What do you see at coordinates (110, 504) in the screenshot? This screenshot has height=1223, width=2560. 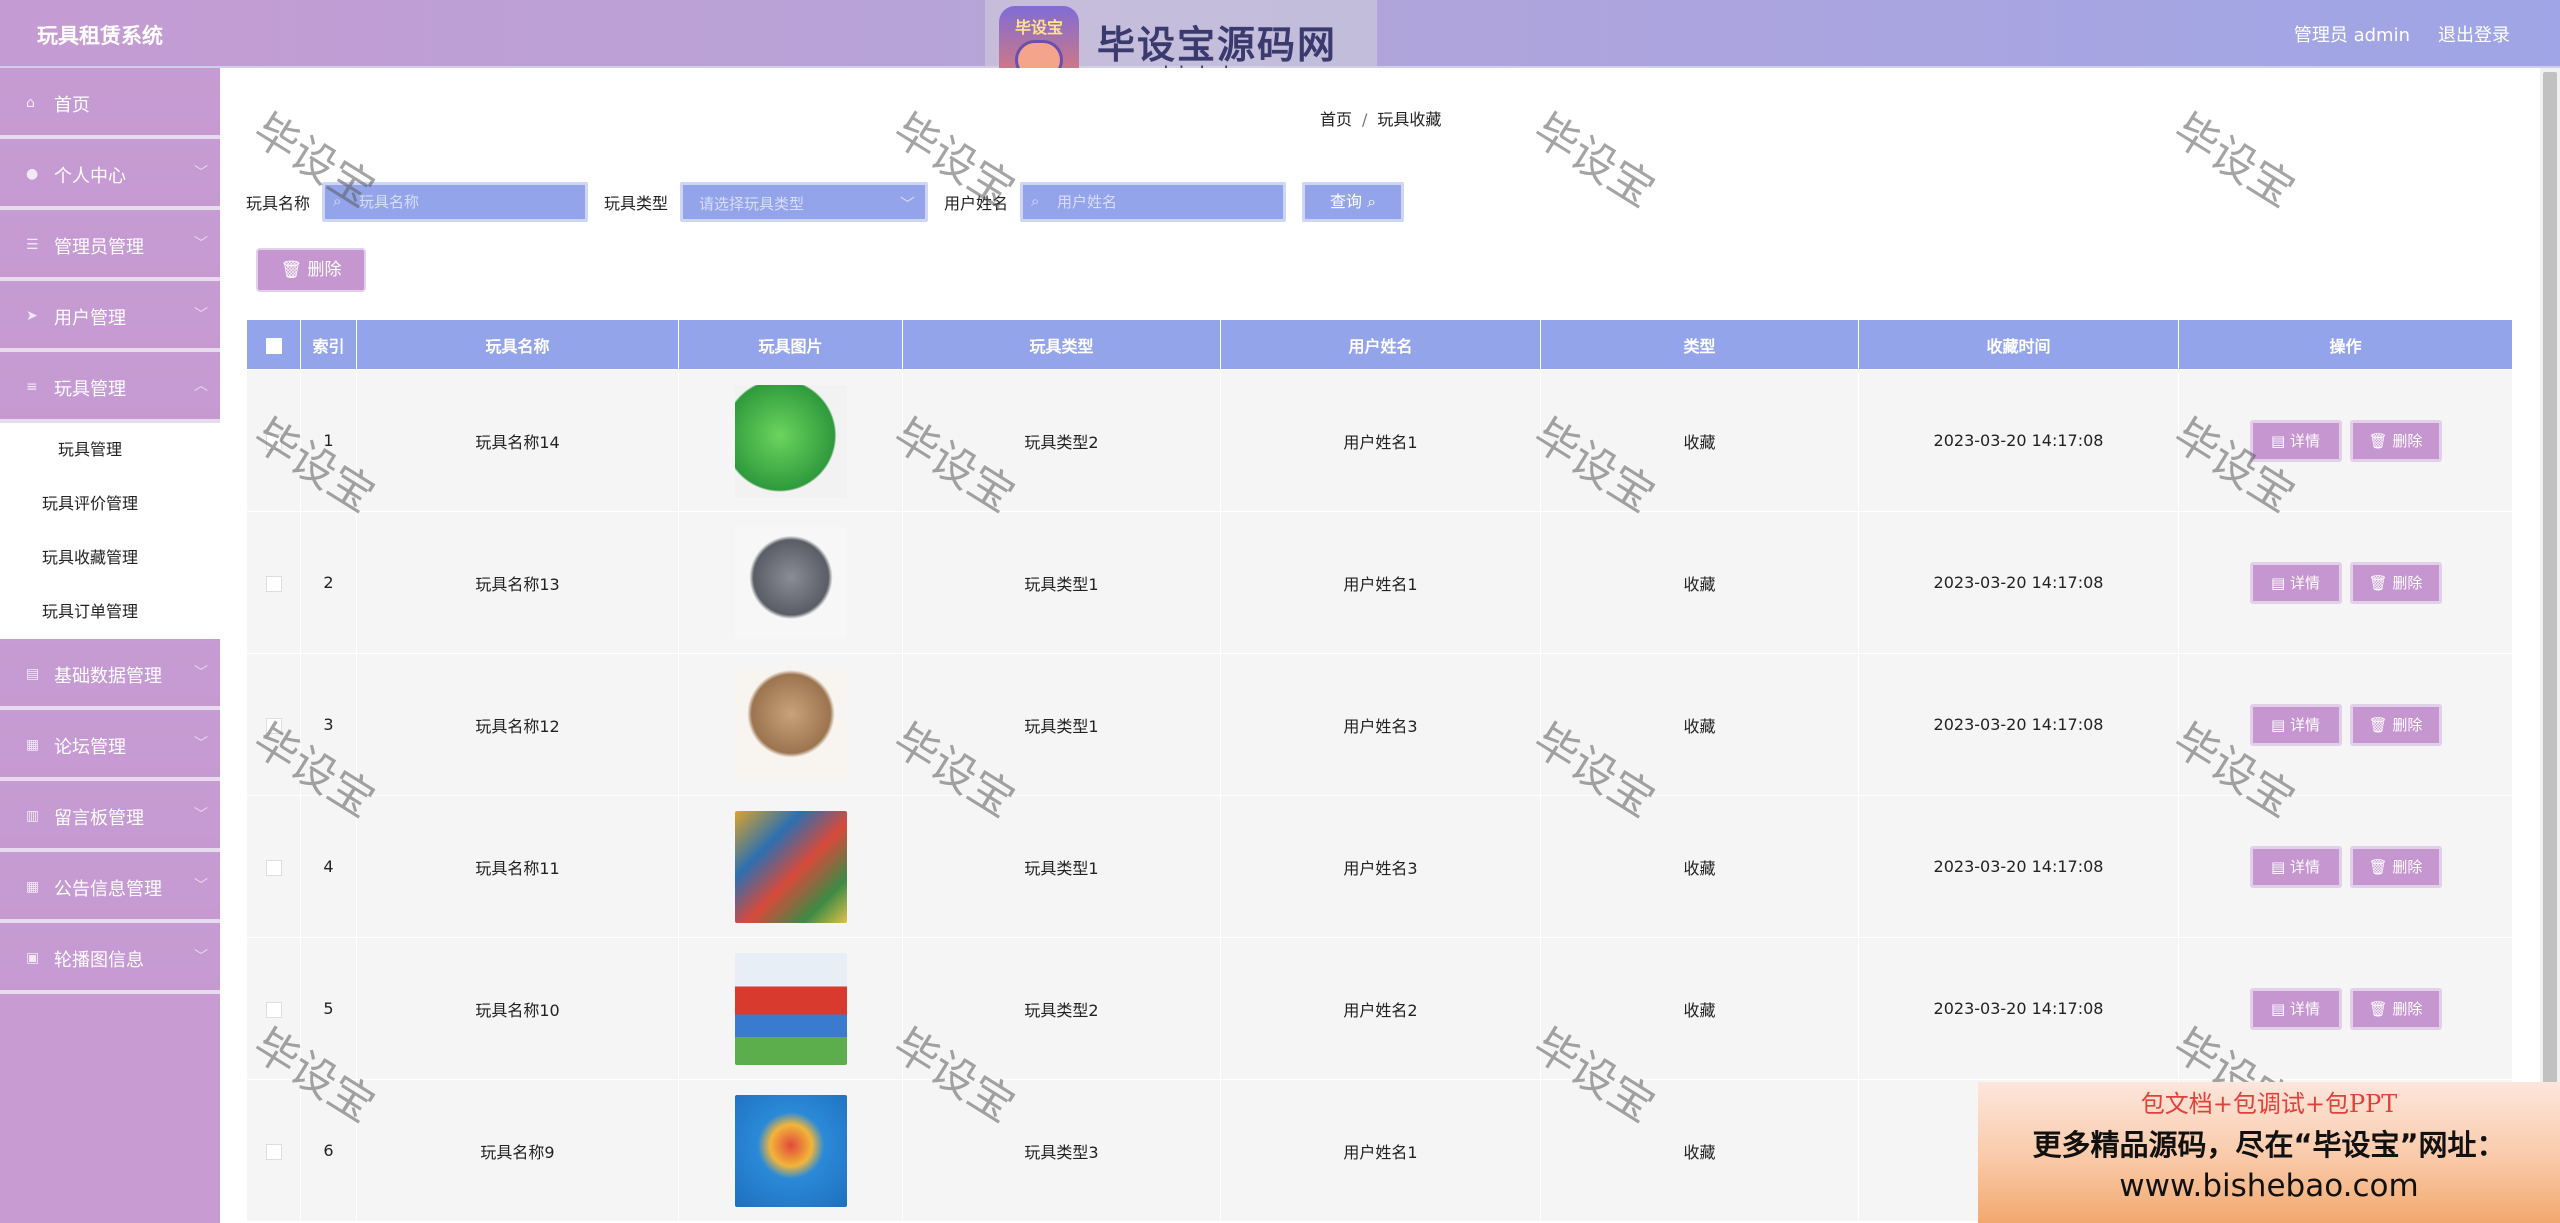 I see `submenu-item-toy-review: 玩具评价管理` at bounding box center [110, 504].